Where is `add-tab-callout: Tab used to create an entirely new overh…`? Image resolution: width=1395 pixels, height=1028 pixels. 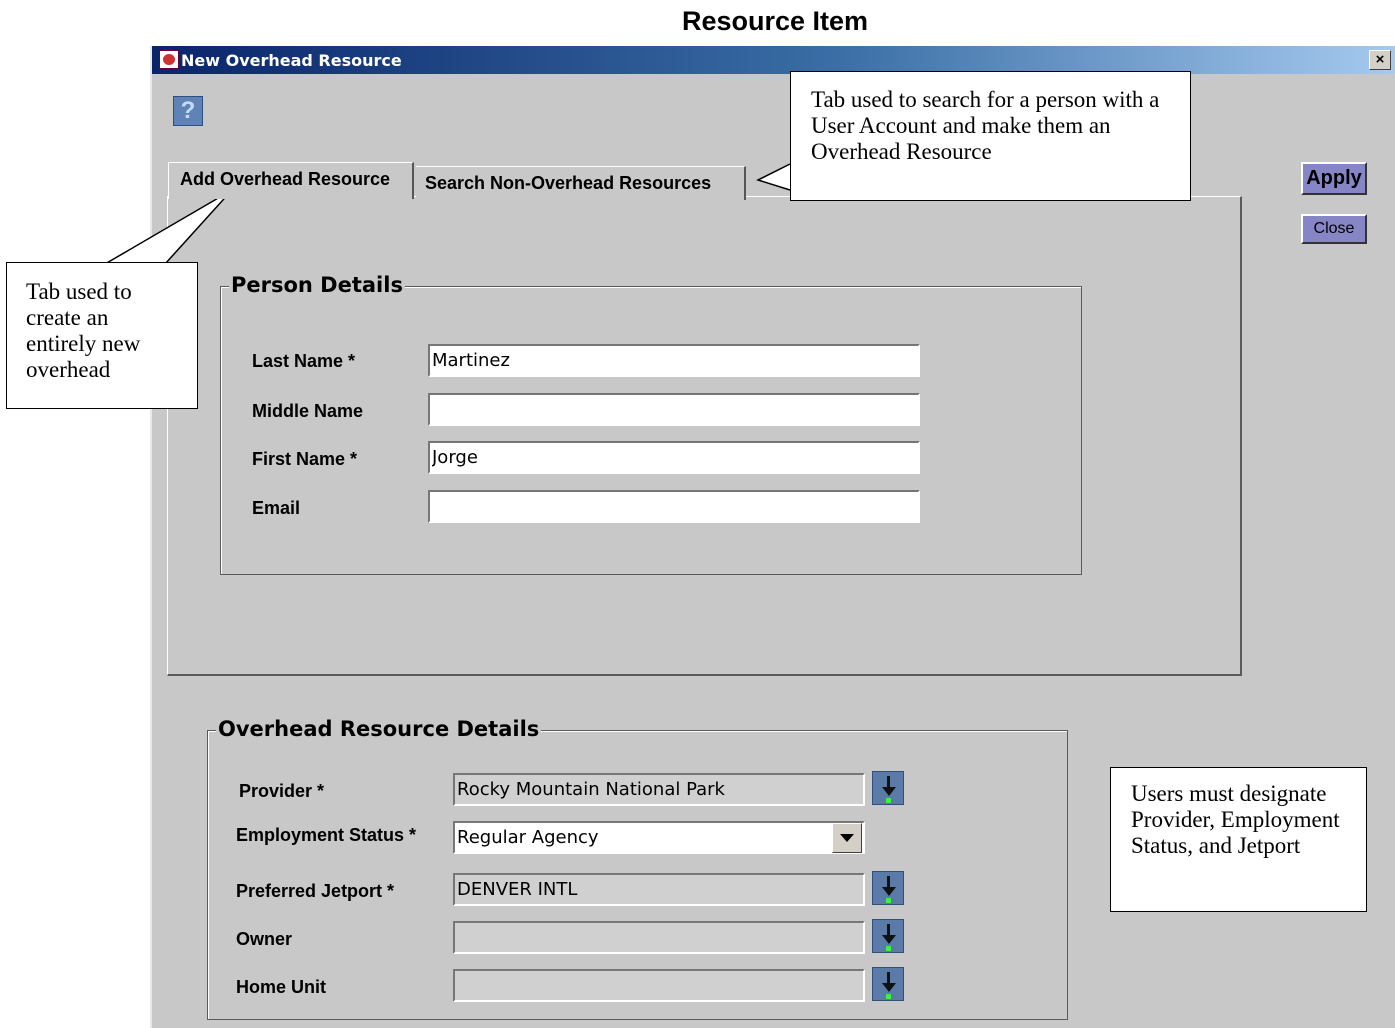 add-tab-callout: Tab used to create an entirely new overh… is located at coordinates (102, 335).